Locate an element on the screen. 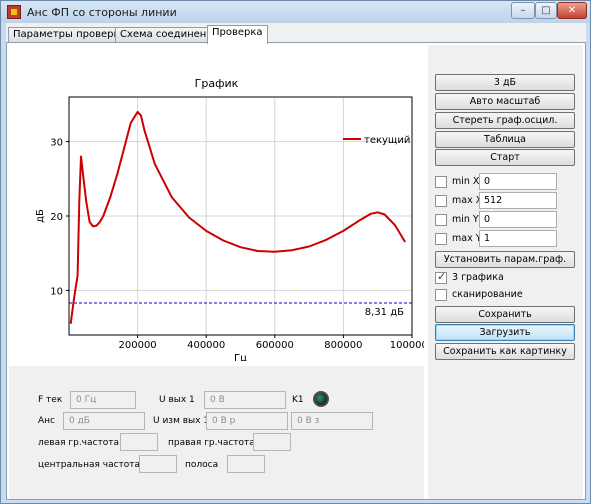 Image resolution: width=591 pixels, height=504 pixels. window-title: Анс ФП со стороны линии is located at coordinates (102, 12).